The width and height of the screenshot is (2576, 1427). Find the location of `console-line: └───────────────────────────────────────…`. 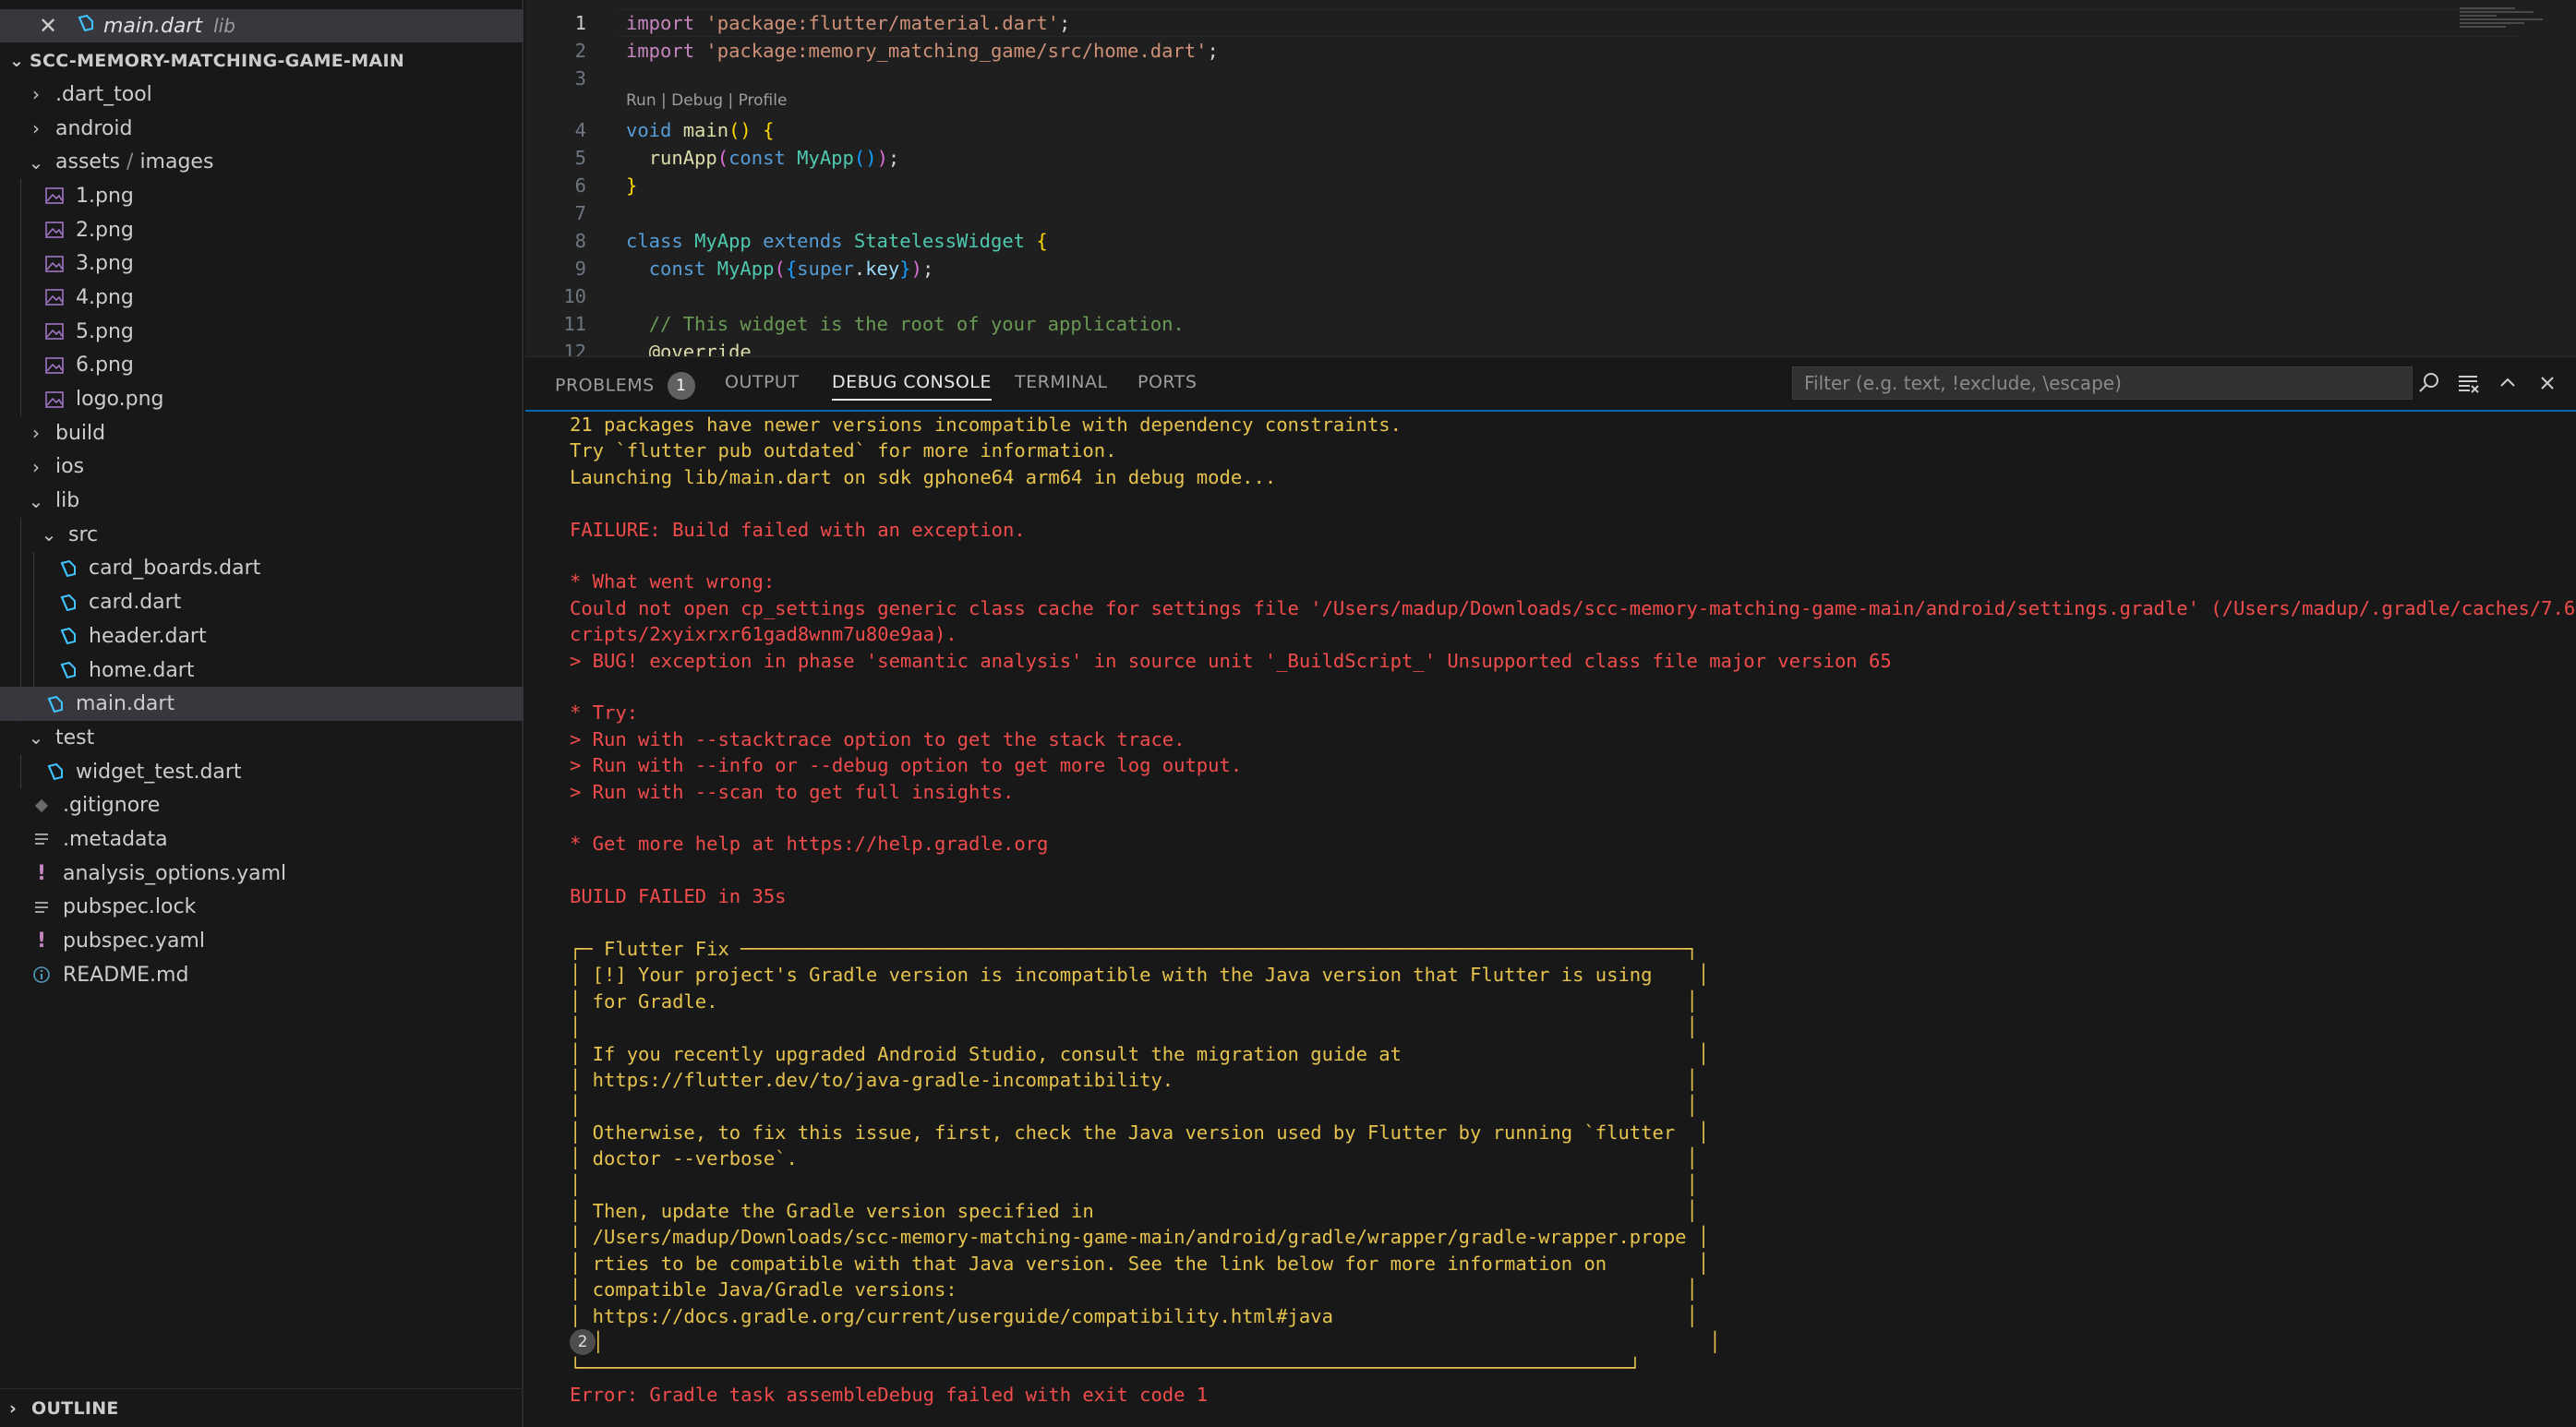

console-line: └───────────────────────────────────────… is located at coordinates (1106, 1368).